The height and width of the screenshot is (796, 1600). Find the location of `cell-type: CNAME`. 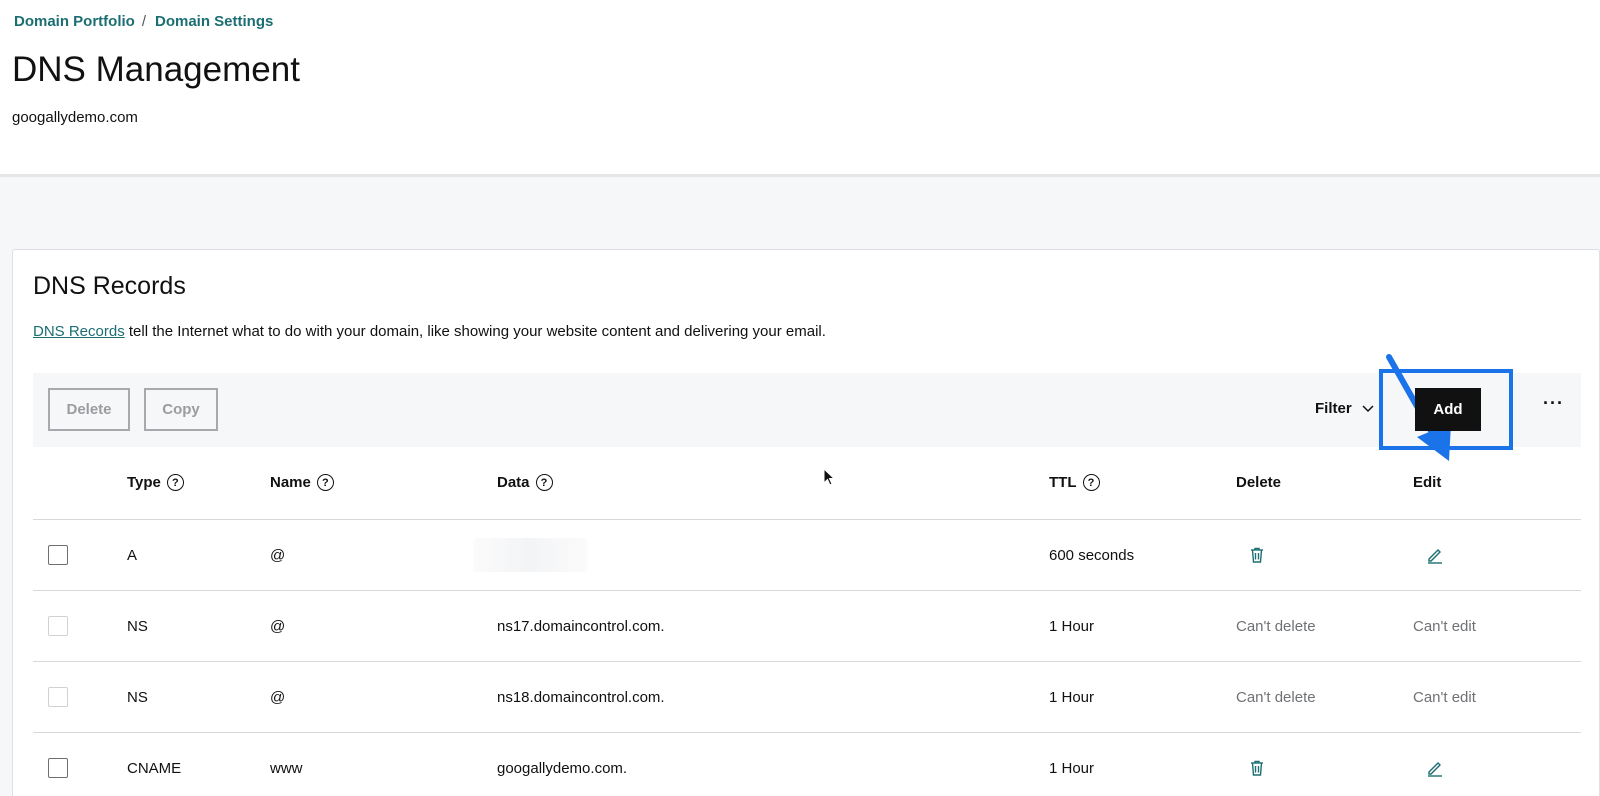

cell-type: CNAME is located at coordinates (154, 768).